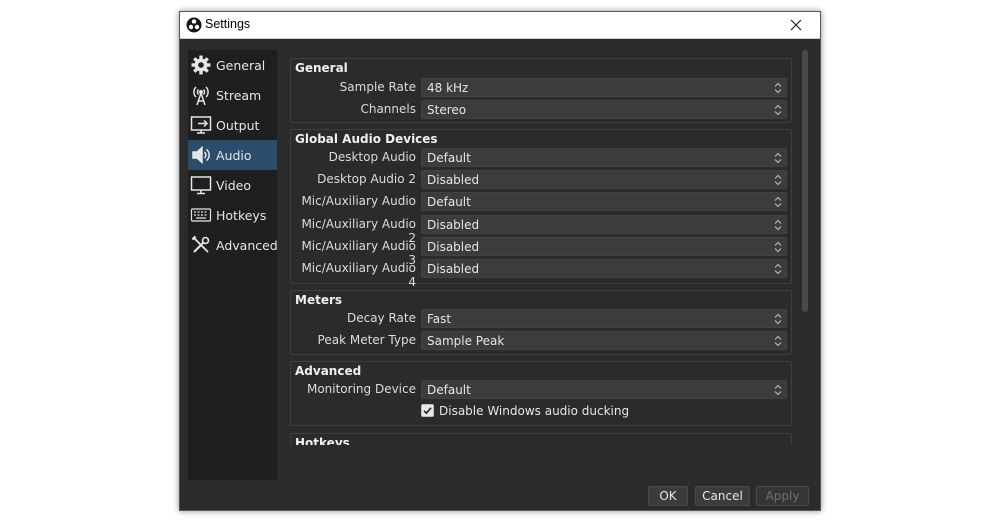 The width and height of the screenshot is (1000, 520). Describe the element at coordinates (381, 318) in the screenshot. I see `decay-rate-label: Decay Rate` at that location.